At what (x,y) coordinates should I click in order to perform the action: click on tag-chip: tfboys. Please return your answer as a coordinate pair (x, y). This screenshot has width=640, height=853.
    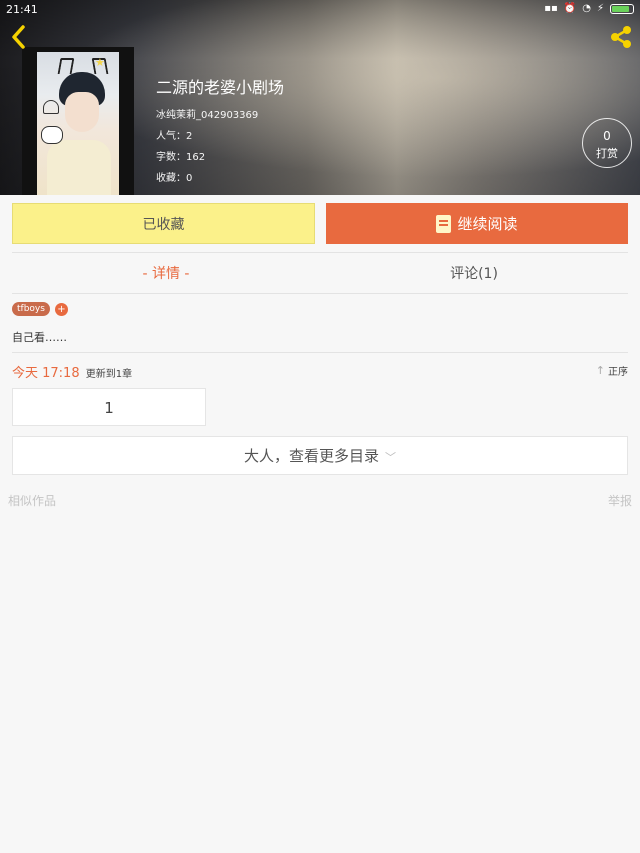
    Looking at the image, I should click on (31, 309).